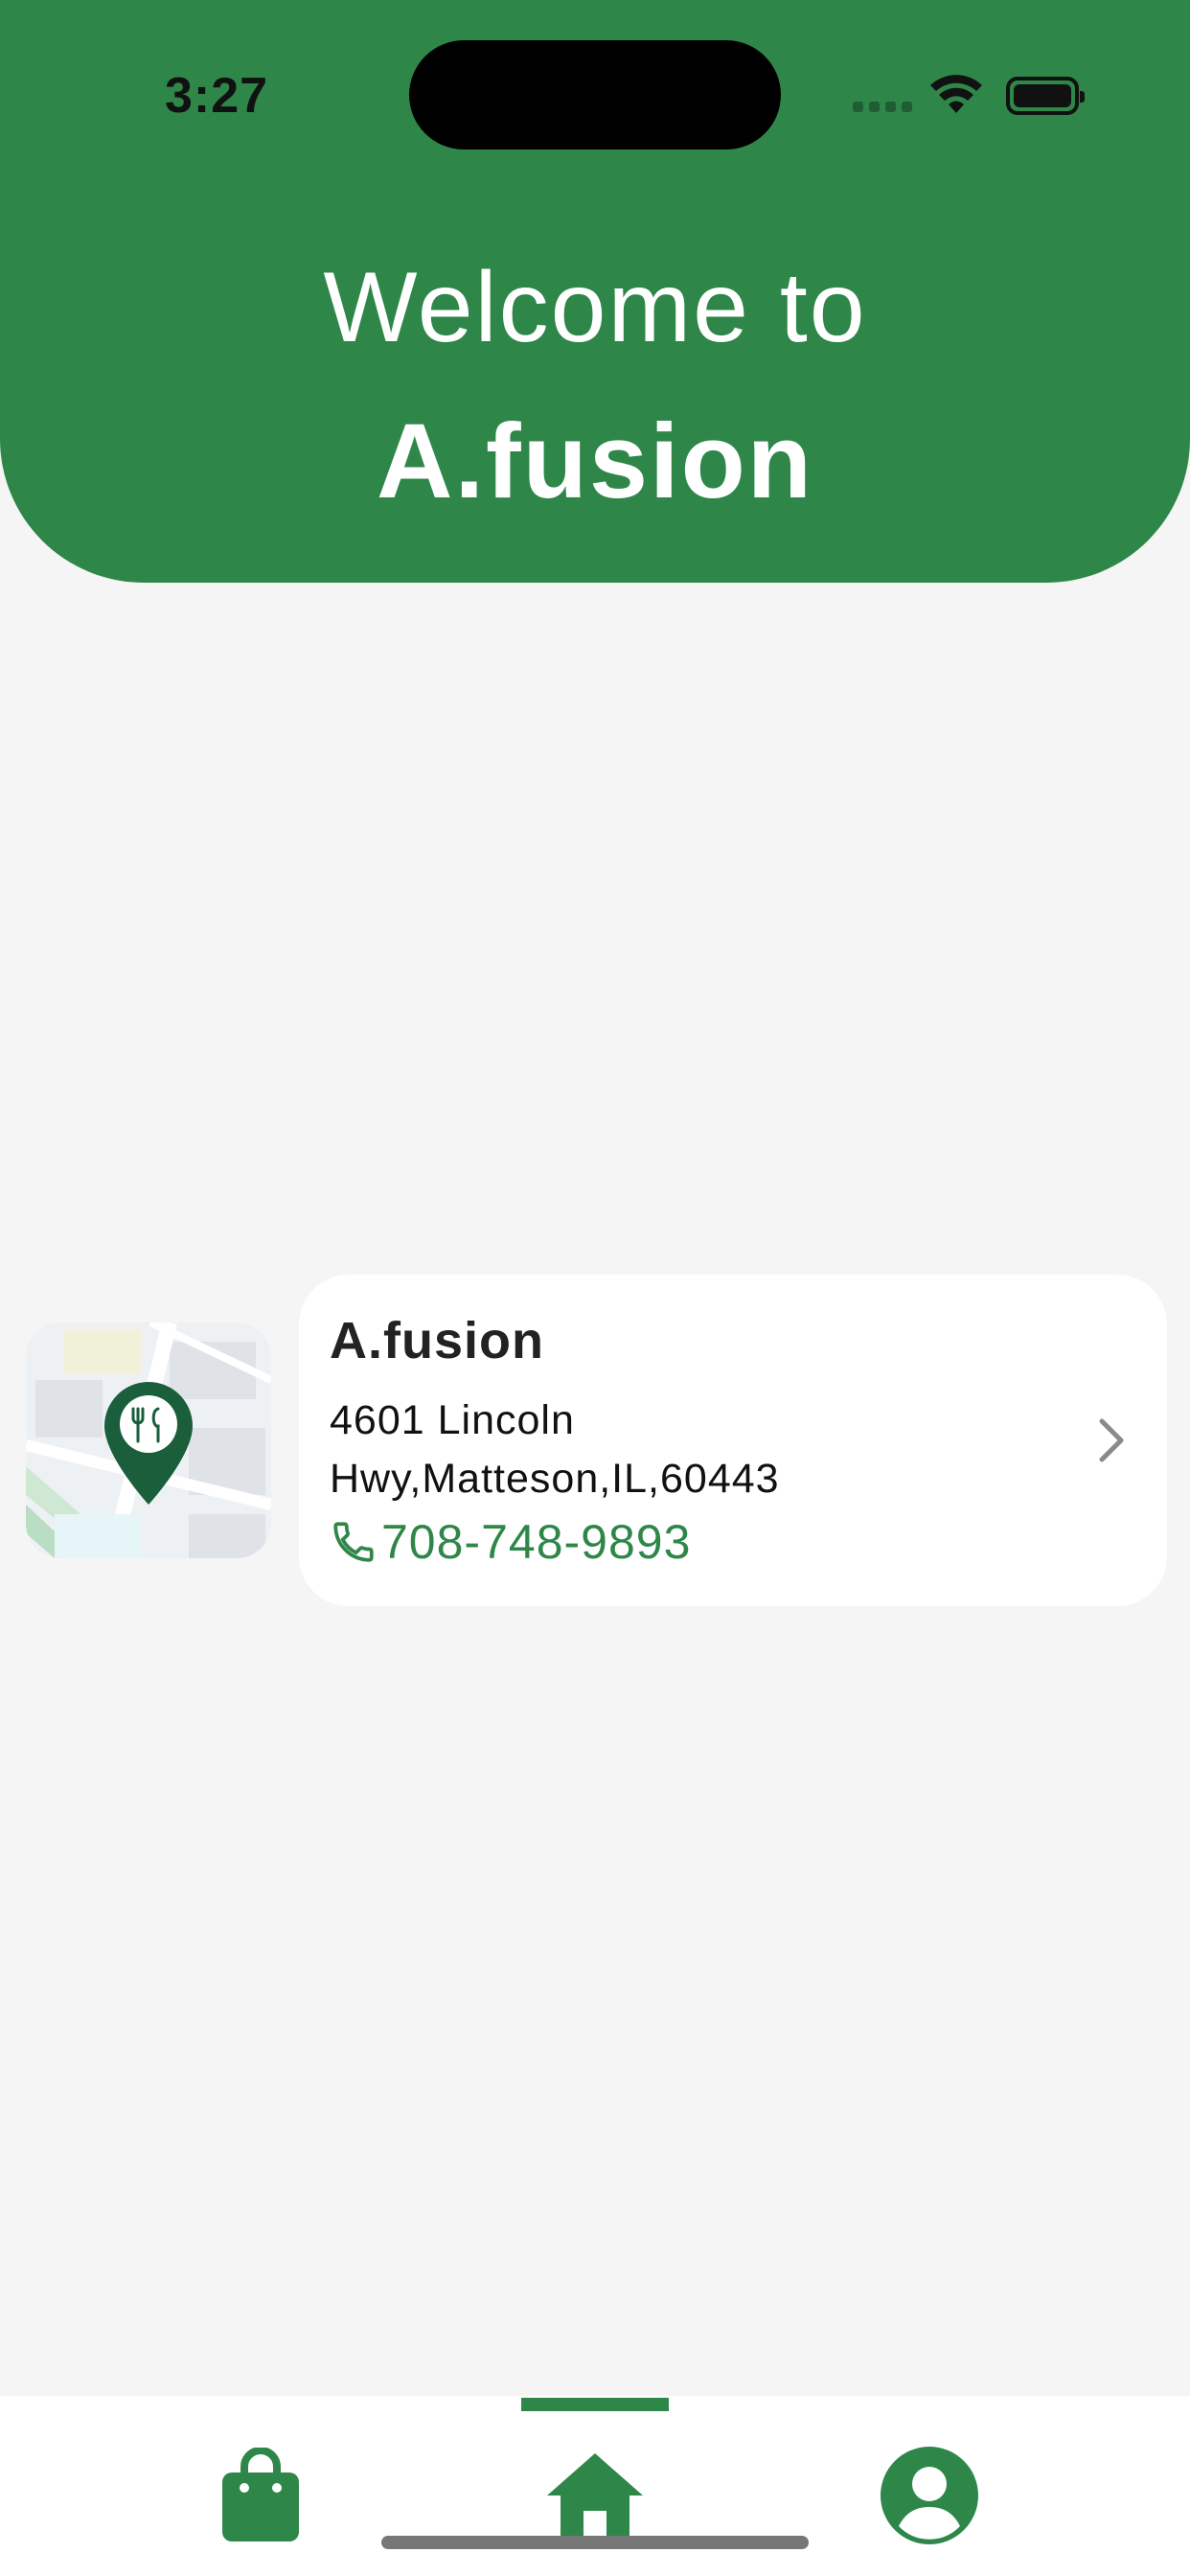 The width and height of the screenshot is (1190, 2576). Describe the element at coordinates (555, 1479) in the screenshot. I see `address-line-2: Hwy,Matteson,IL,60443` at that location.